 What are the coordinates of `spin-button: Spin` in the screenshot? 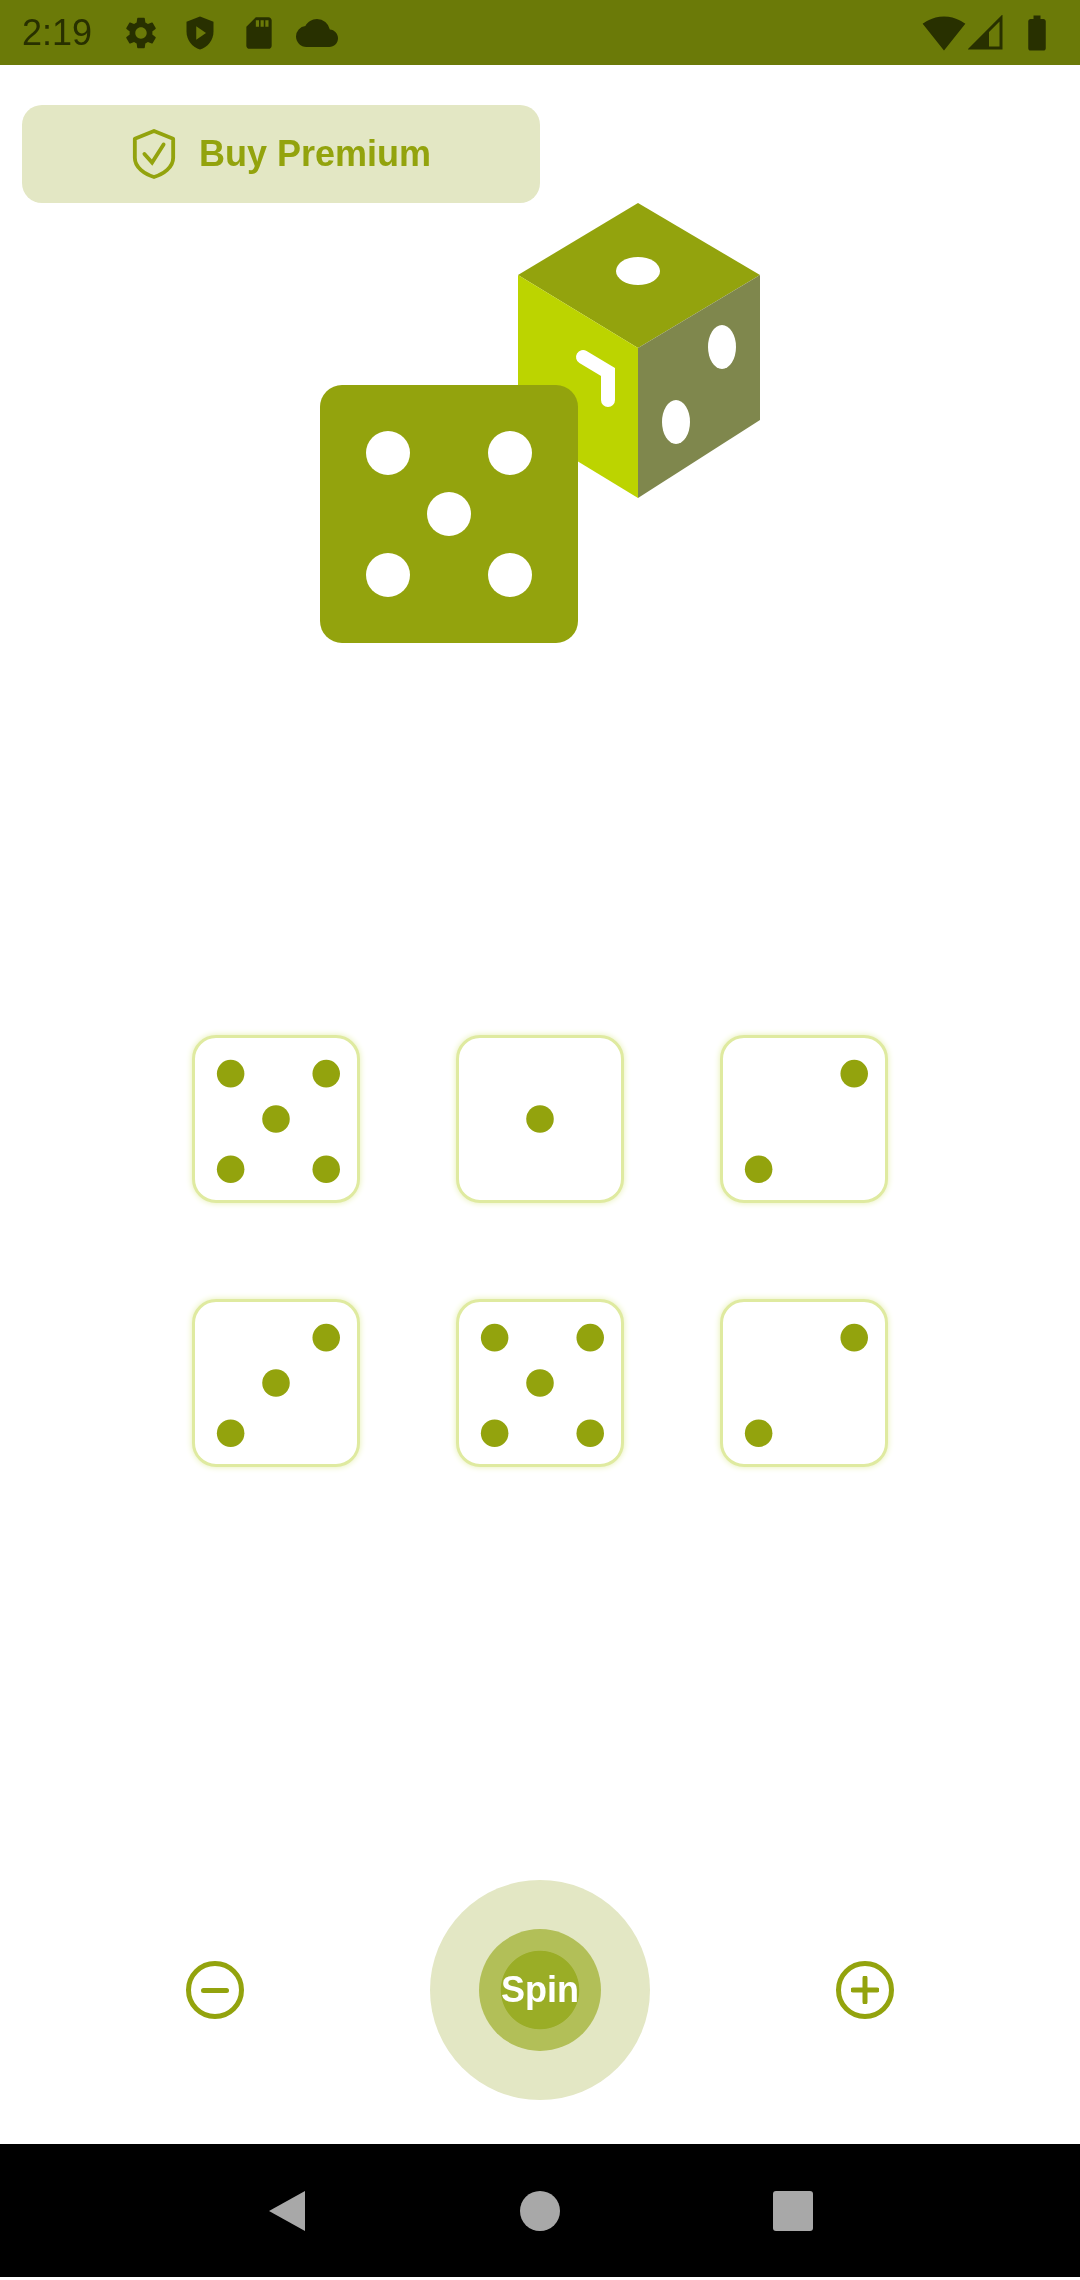 It's located at (540, 1990).